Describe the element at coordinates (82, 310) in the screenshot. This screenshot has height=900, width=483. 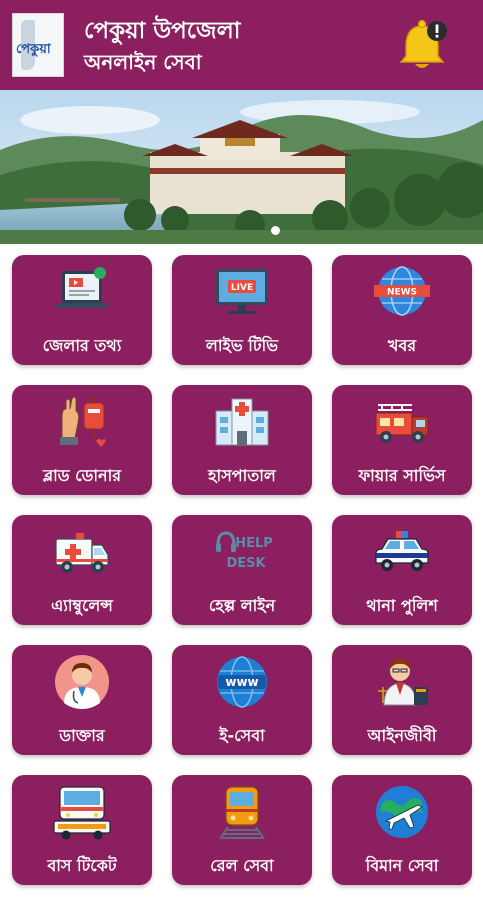
I see `tile-district-info: জেলার তথ্য` at that location.